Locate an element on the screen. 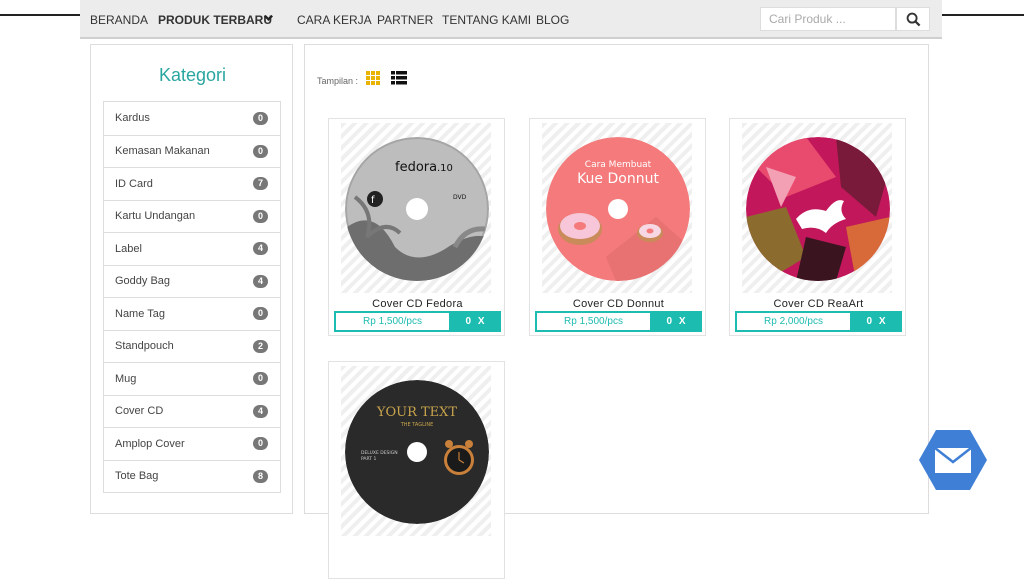 The image size is (1024, 579). nav-cara-kerja: CARA KERJA is located at coordinates (334, 20).